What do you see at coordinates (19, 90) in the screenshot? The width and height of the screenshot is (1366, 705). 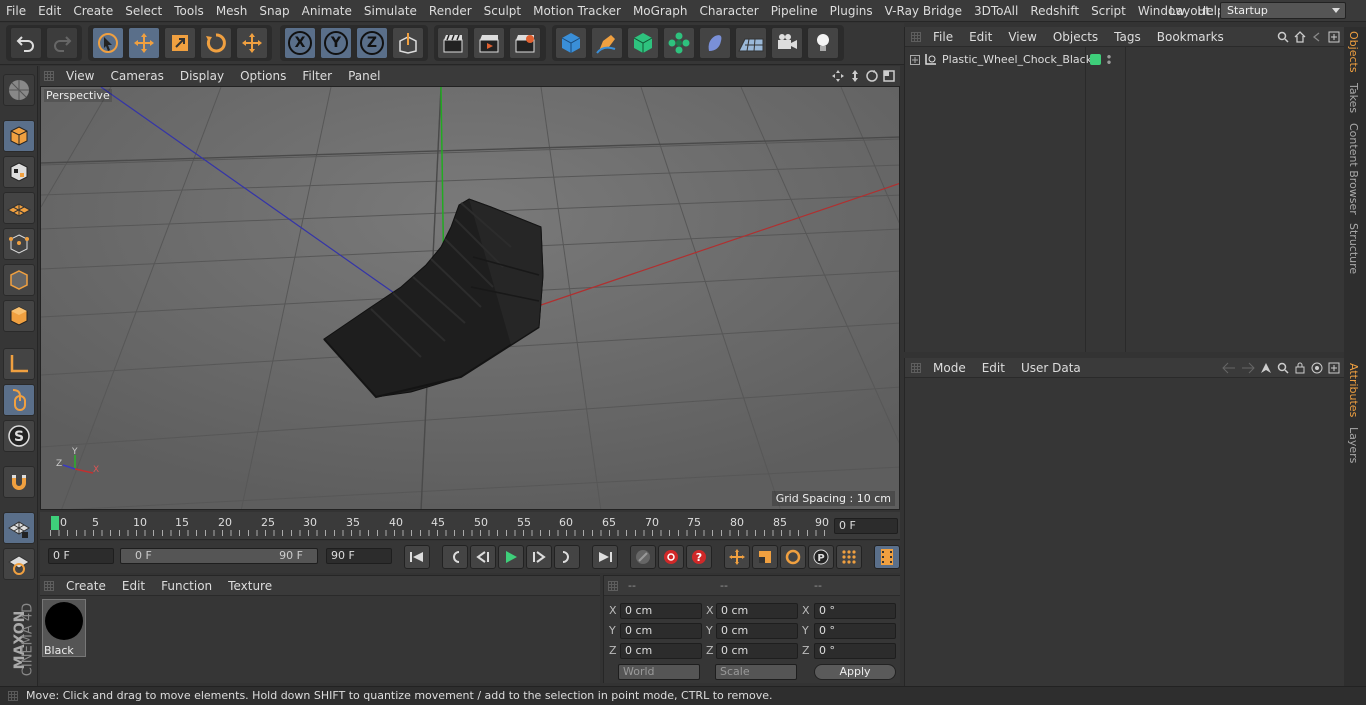 I see `make-editable-button` at bounding box center [19, 90].